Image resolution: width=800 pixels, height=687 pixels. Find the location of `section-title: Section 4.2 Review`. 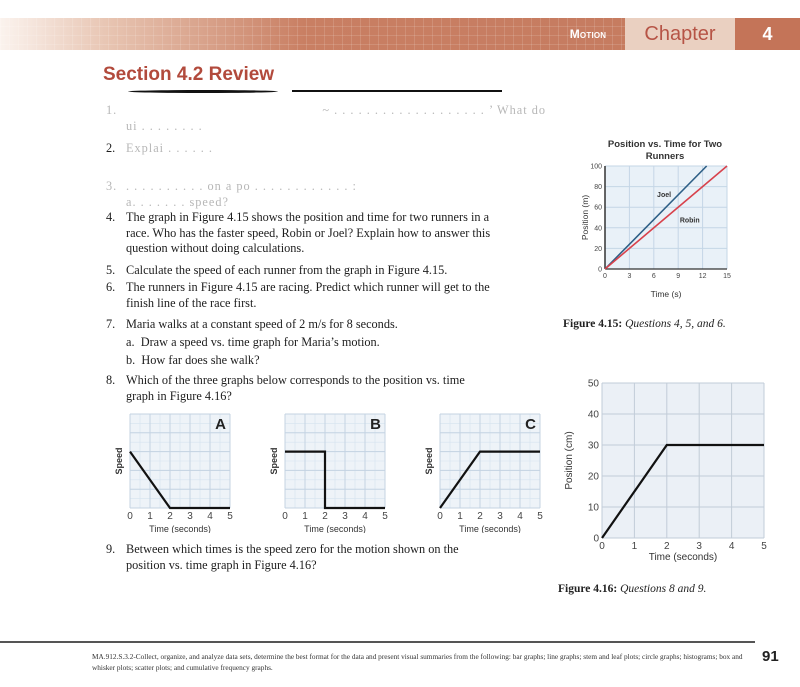

section-title: Section 4.2 Review is located at coordinates (189, 74).